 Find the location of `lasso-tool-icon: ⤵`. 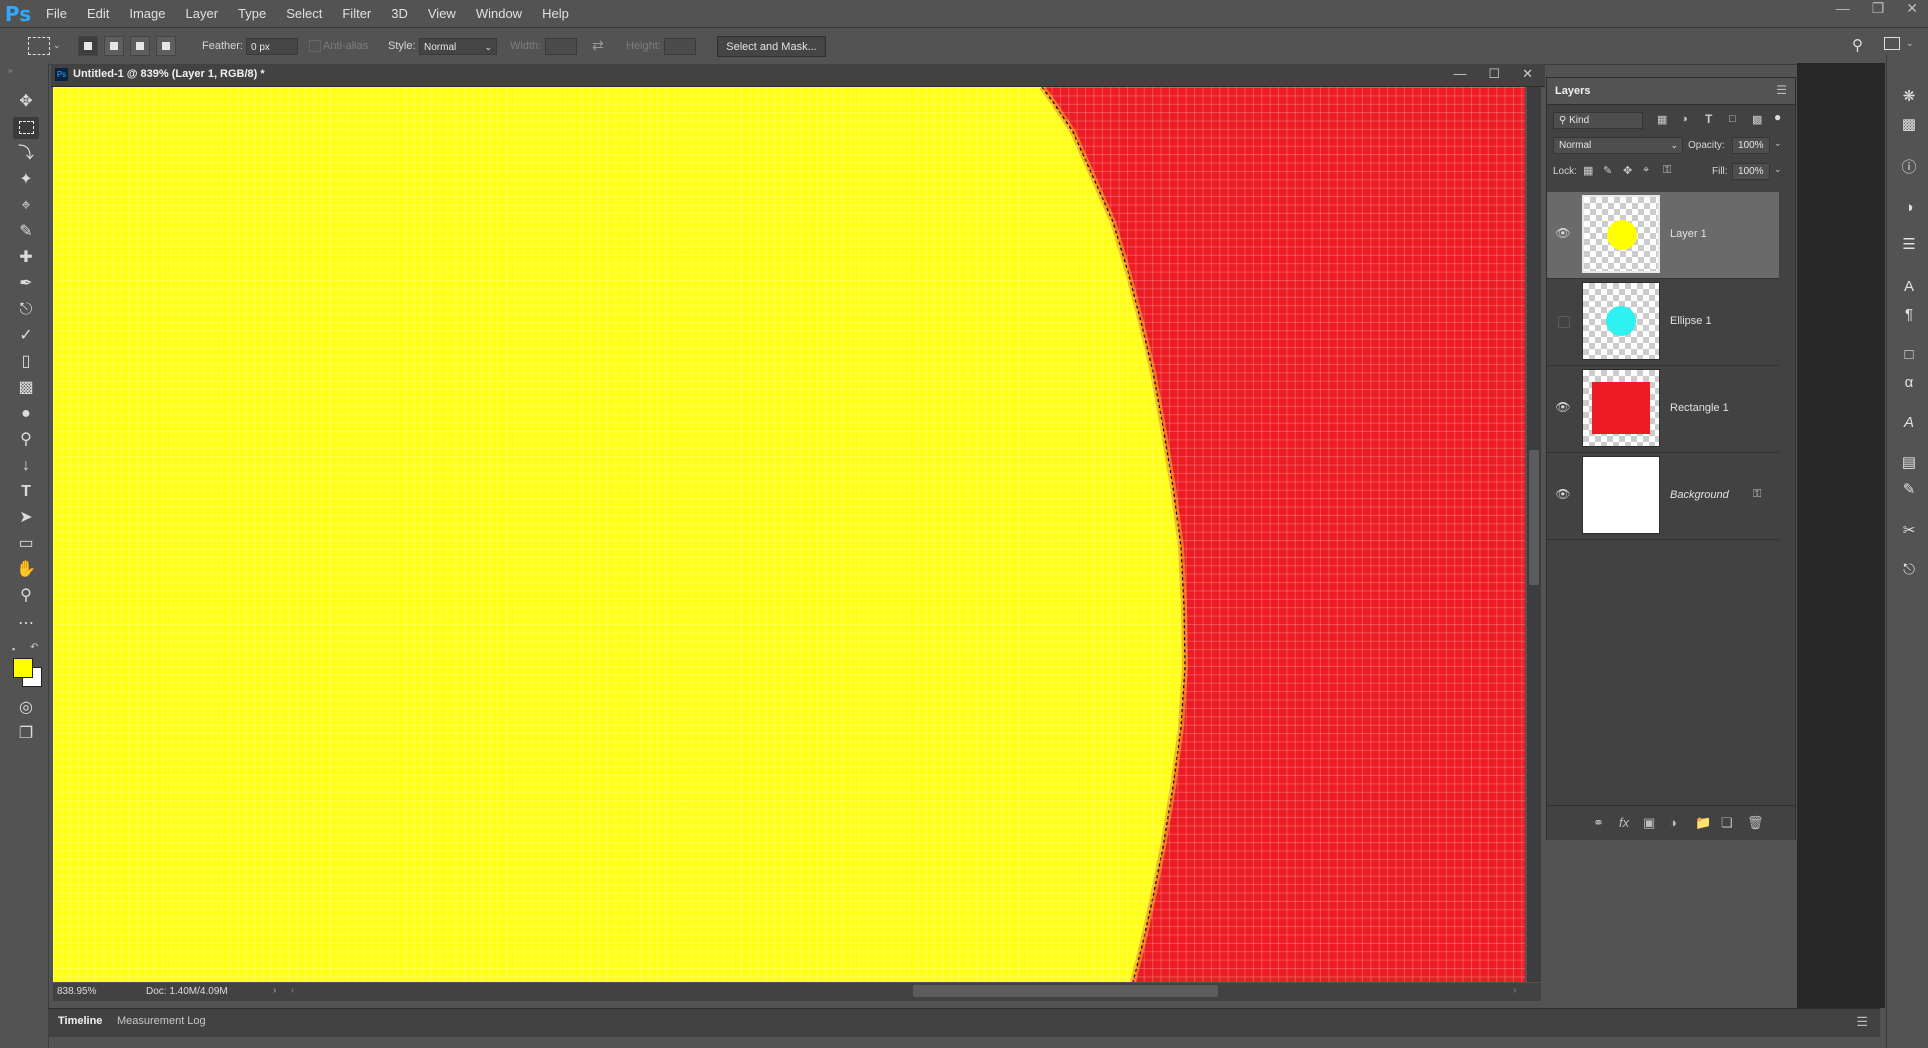

lasso-tool-icon: ⤵ is located at coordinates (26, 154).